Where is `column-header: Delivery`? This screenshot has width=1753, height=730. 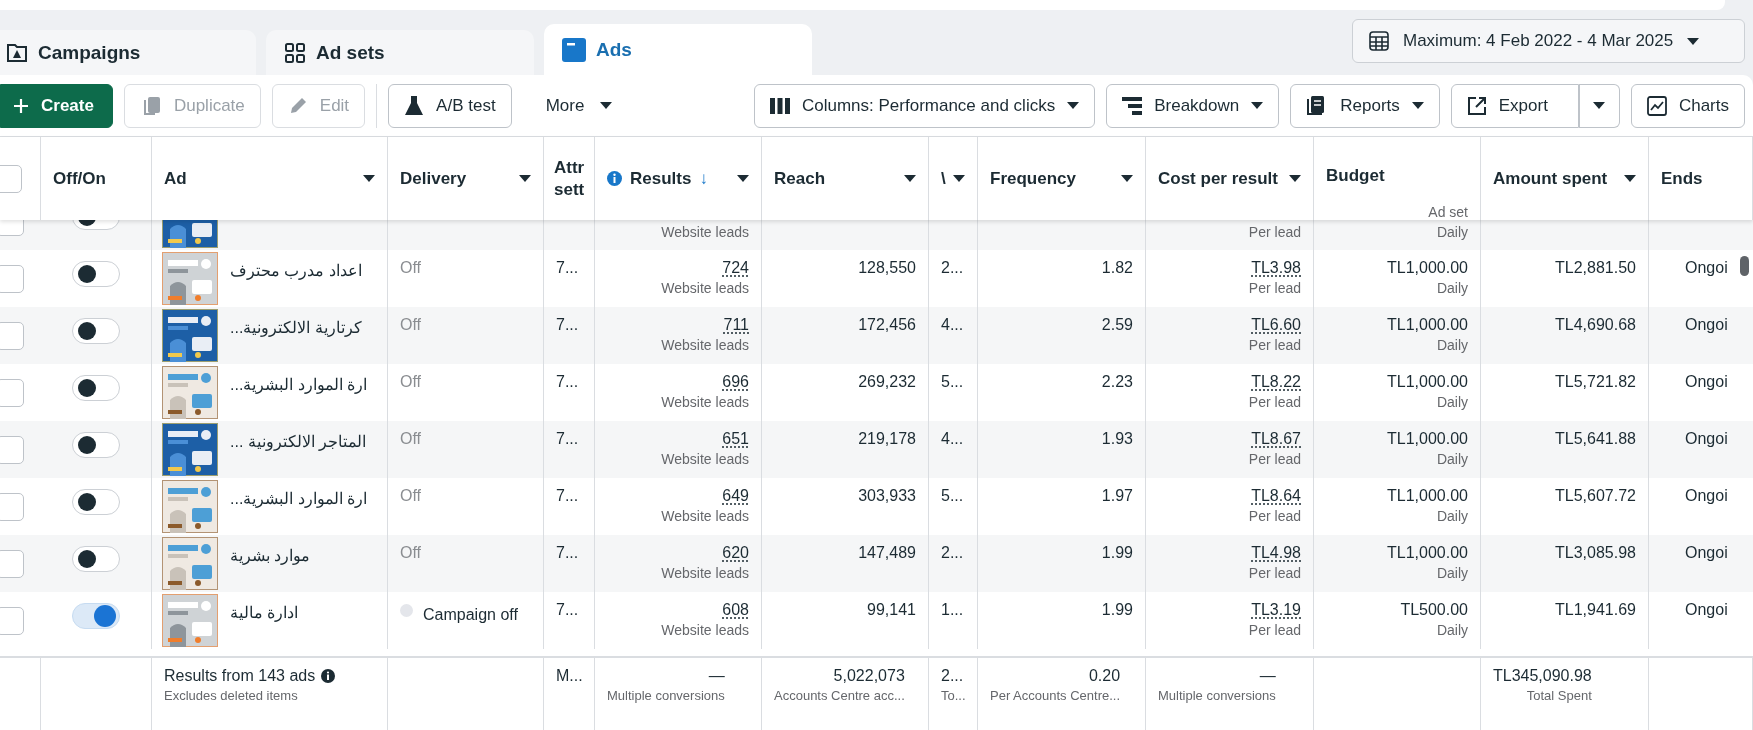 column-header: Delivery is located at coordinates (433, 178).